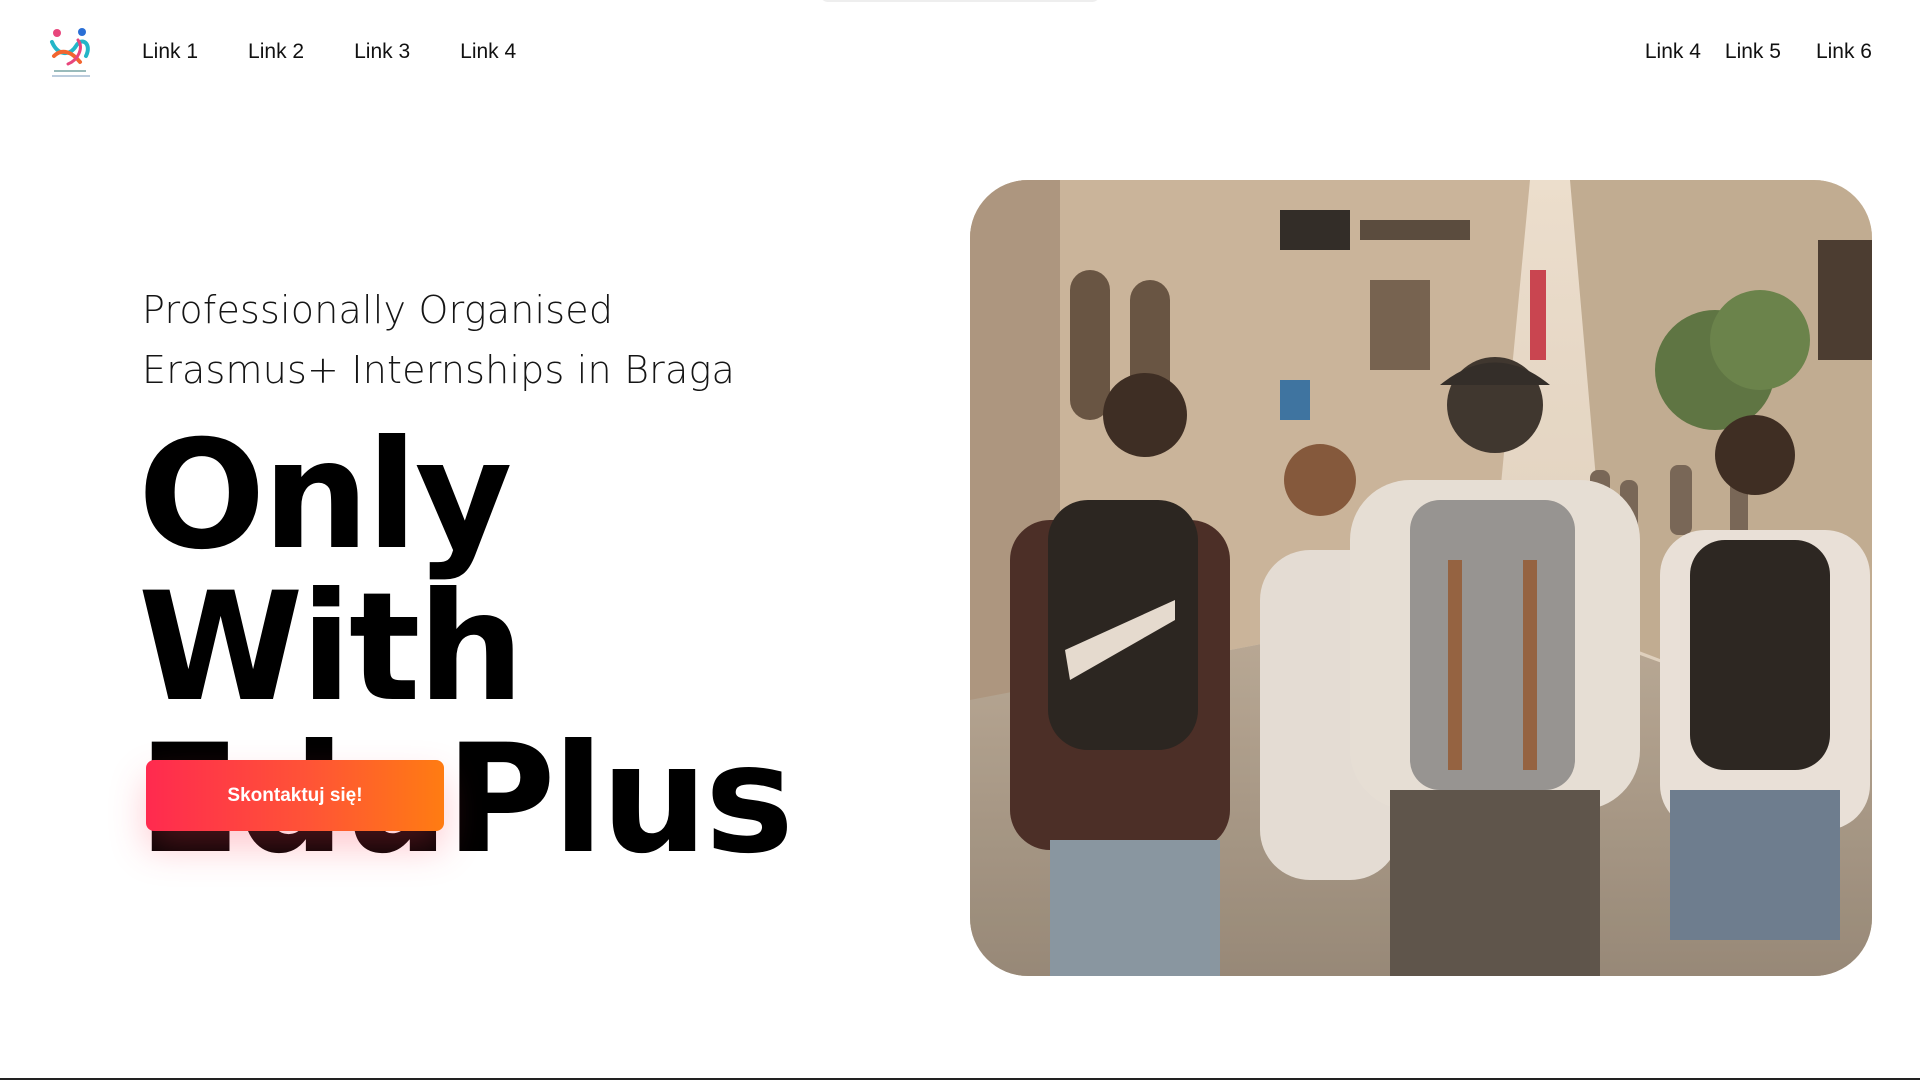 The height and width of the screenshot is (1080, 1920). I want to click on hero-subtitle-line-2: Erasmus+ Internships in Braga, so click(438, 370).